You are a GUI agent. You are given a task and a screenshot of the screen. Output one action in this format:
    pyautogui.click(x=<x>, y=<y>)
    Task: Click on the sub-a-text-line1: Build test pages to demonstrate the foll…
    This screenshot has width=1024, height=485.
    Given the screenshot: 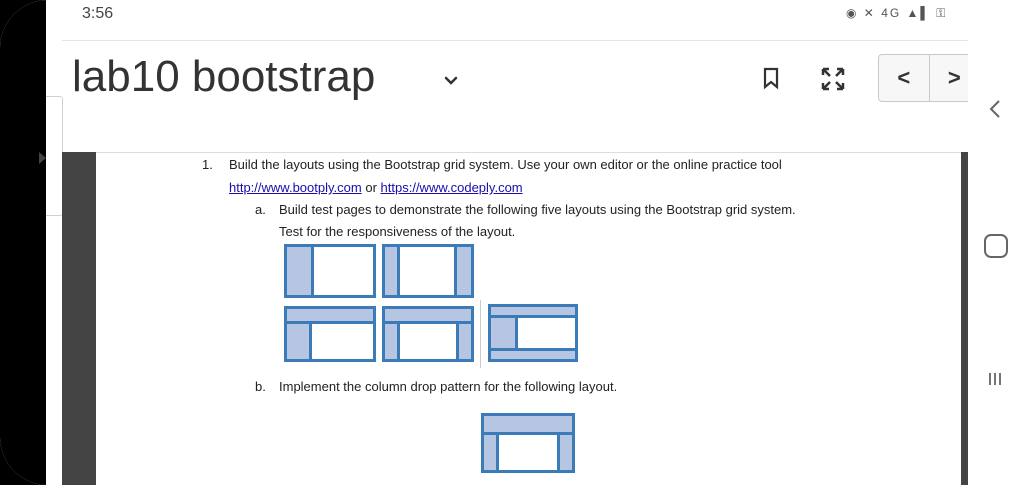 What is the action you would take?
    pyautogui.click(x=537, y=209)
    